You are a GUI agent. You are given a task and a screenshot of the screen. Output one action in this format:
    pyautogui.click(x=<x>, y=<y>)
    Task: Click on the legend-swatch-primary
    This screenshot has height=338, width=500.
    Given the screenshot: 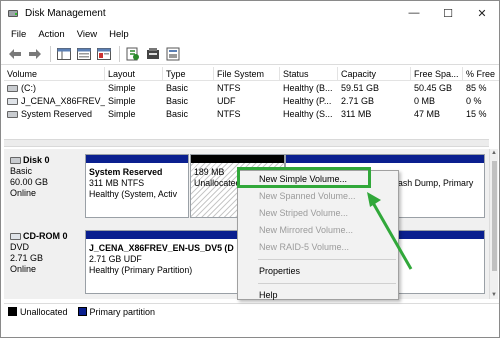 What is the action you would take?
    pyautogui.click(x=82, y=311)
    